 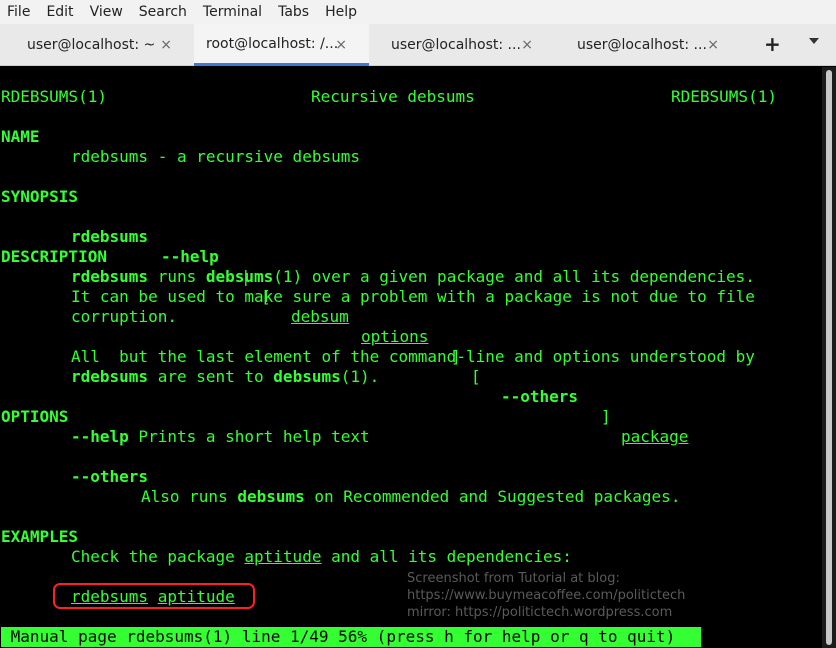 I want to click on man-header: RDEBSUMS(1) Recursive debsums RDEBSUMS(1), so click(x=389, y=96).